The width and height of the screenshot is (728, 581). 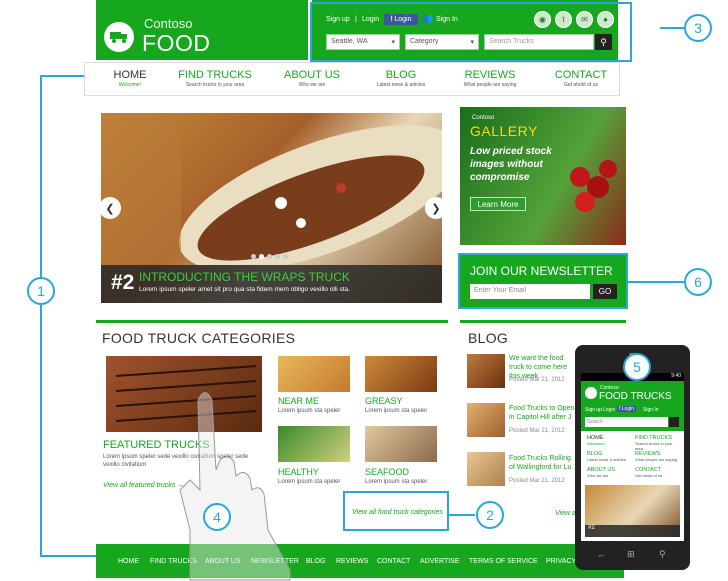 What do you see at coordinates (565, 513) in the screenshot?
I see `view-all-blog-link: View a` at bounding box center [565, 513].